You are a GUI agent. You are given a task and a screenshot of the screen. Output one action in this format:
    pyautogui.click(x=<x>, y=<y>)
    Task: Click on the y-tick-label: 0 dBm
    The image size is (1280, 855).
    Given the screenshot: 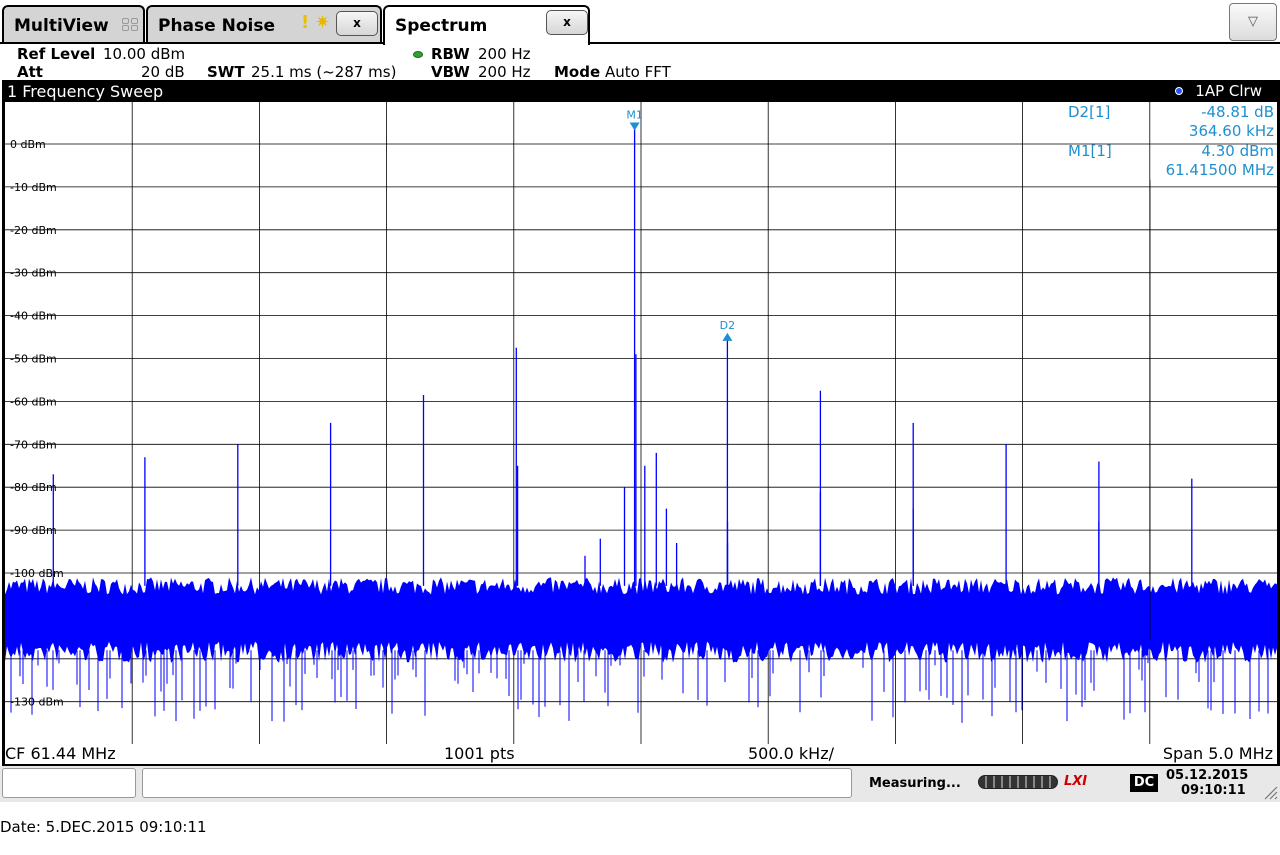 What is the action you would take?
    pyautogui.click(x=28, y=144)
    